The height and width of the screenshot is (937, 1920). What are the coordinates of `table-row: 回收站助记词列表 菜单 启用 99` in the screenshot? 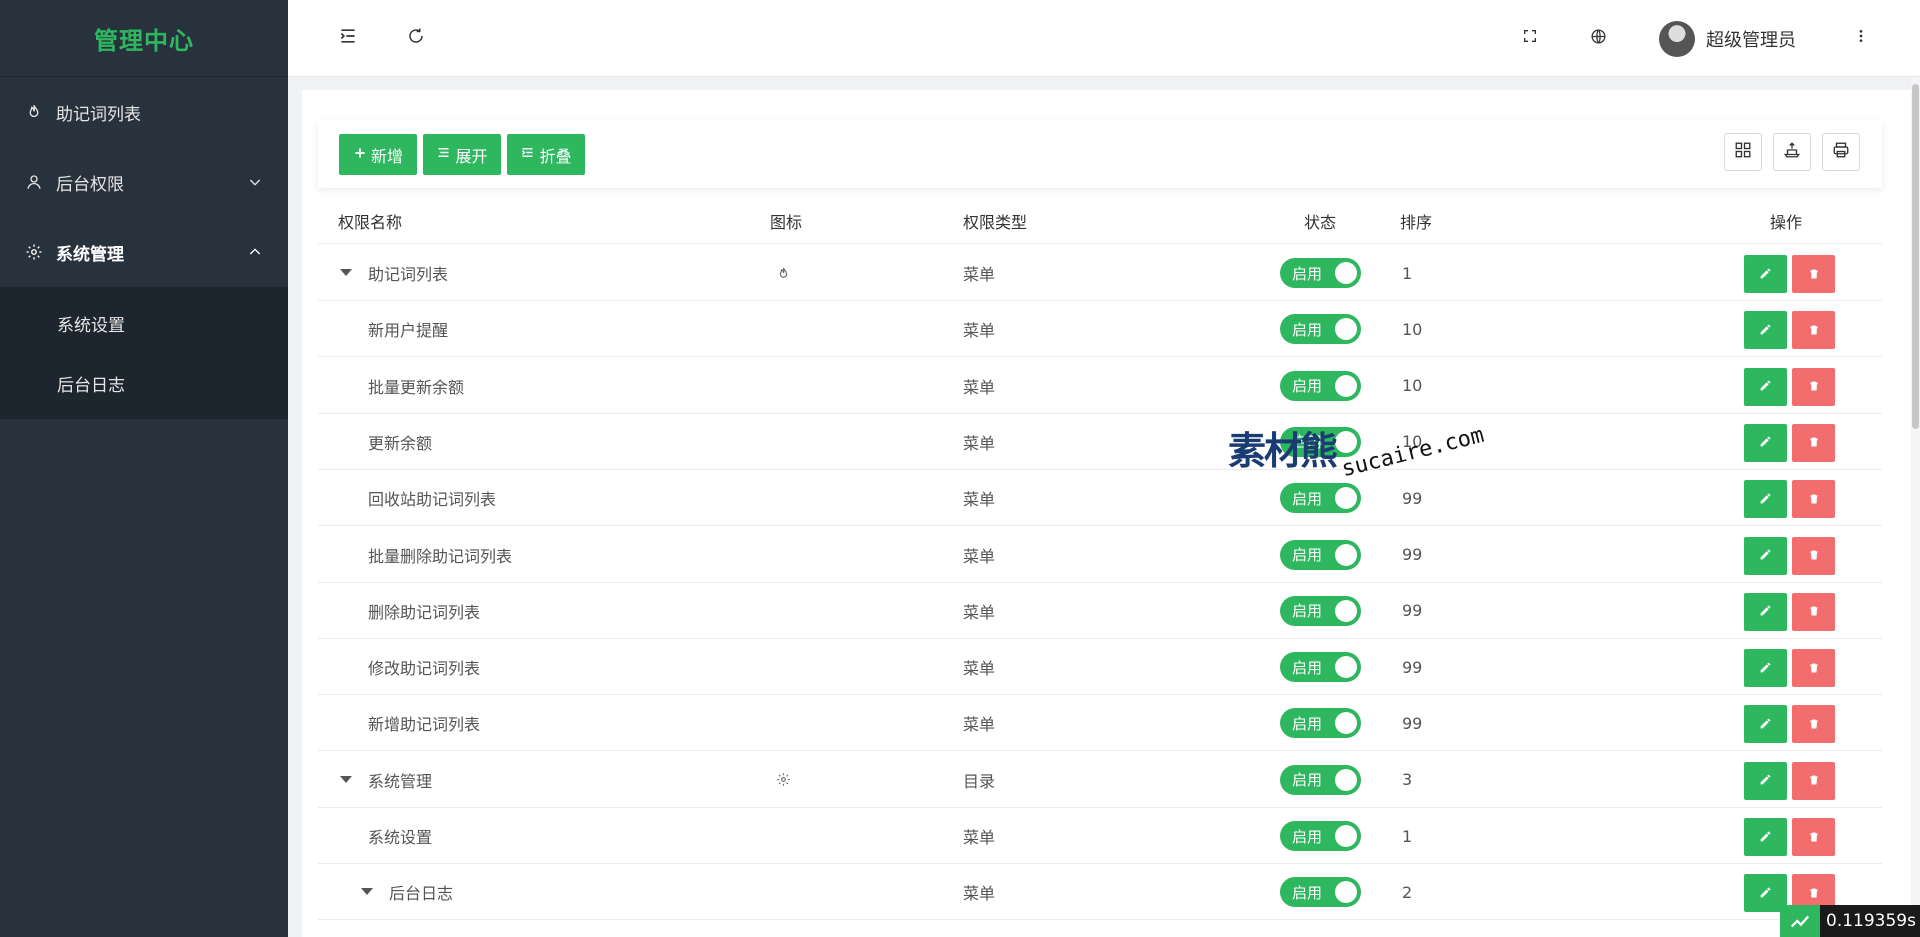 It's located at (1100, 498).